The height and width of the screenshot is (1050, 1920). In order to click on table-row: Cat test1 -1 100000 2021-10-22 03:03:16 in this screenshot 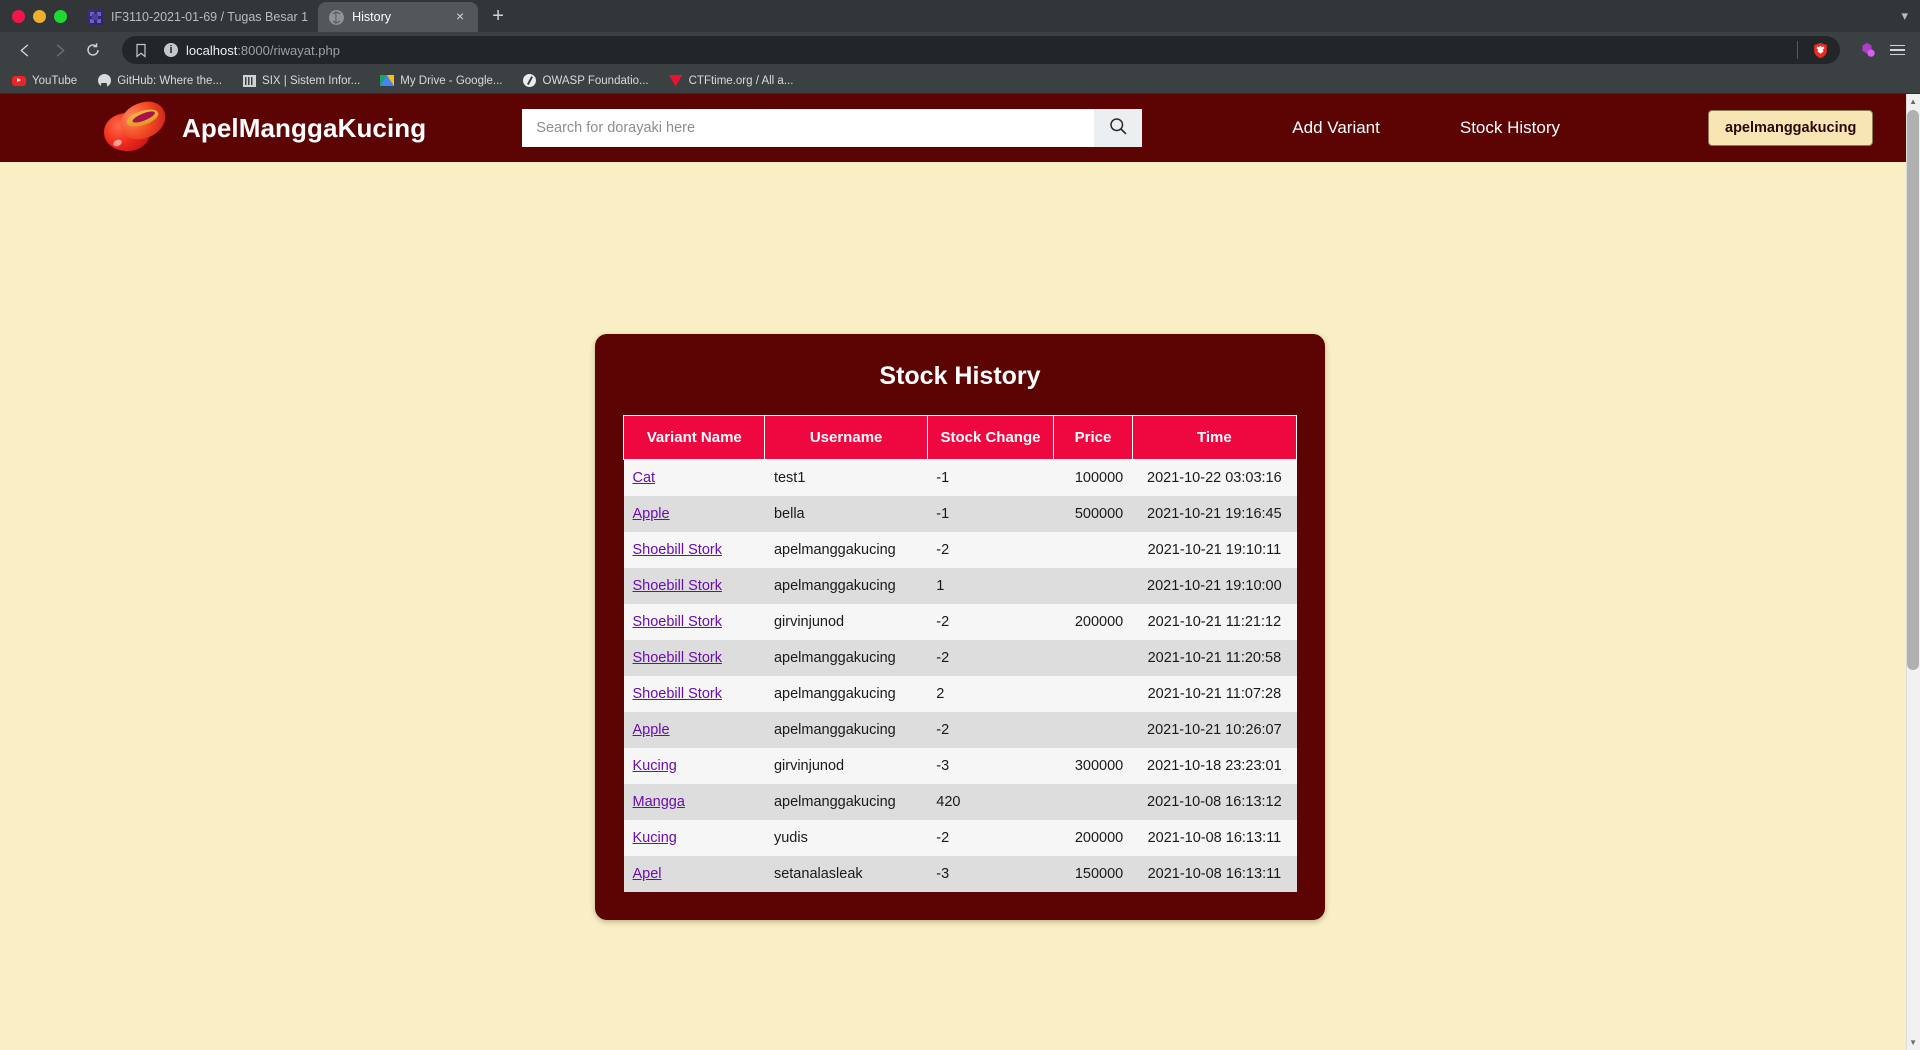, I will do `click(960, 477)`.